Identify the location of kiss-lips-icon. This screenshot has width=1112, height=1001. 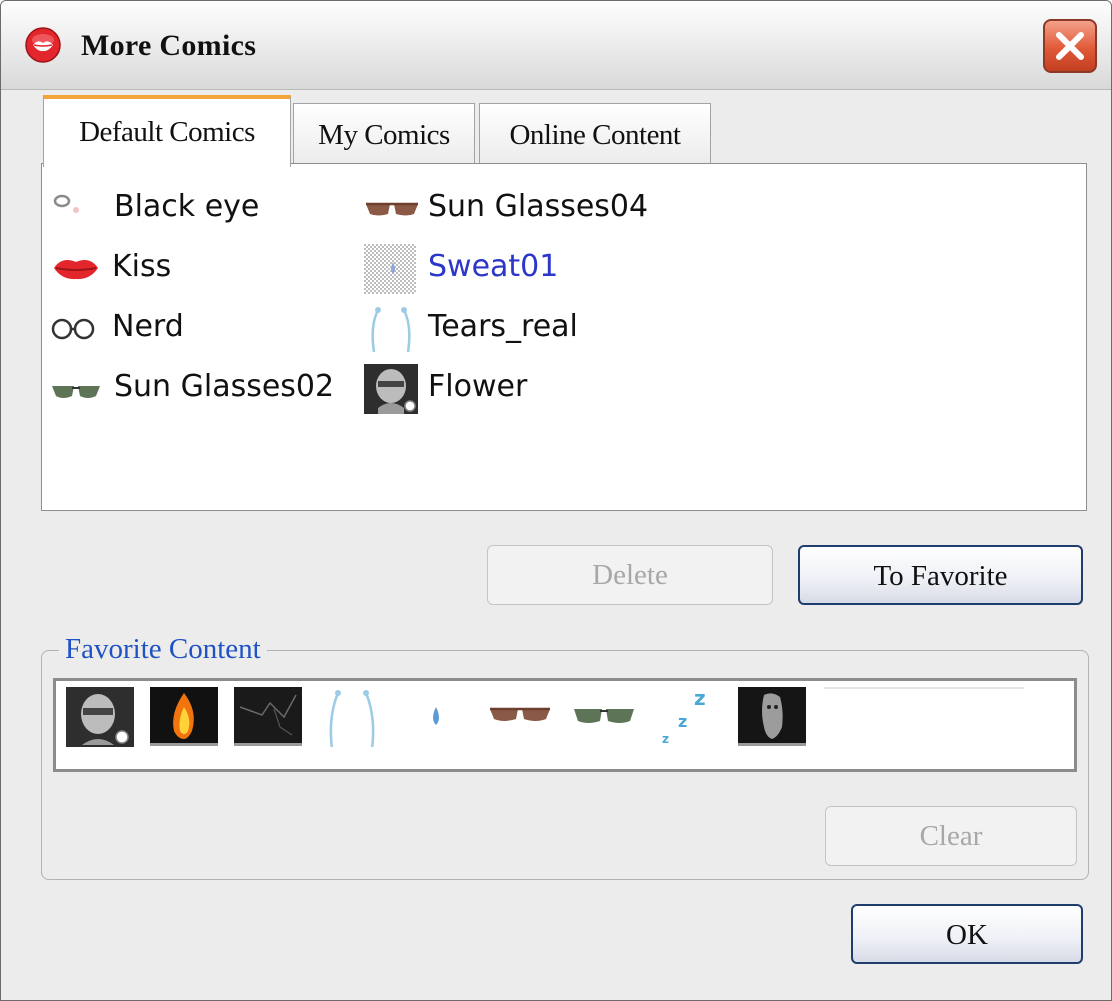
(76, 270).